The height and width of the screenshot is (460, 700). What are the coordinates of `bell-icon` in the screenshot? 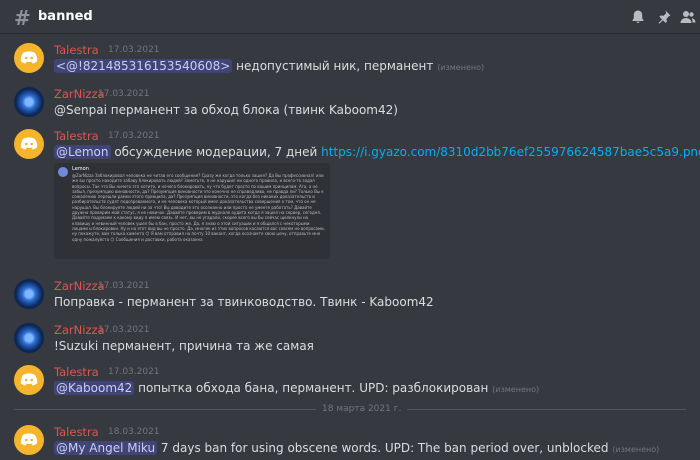 It's located at (638, 17).